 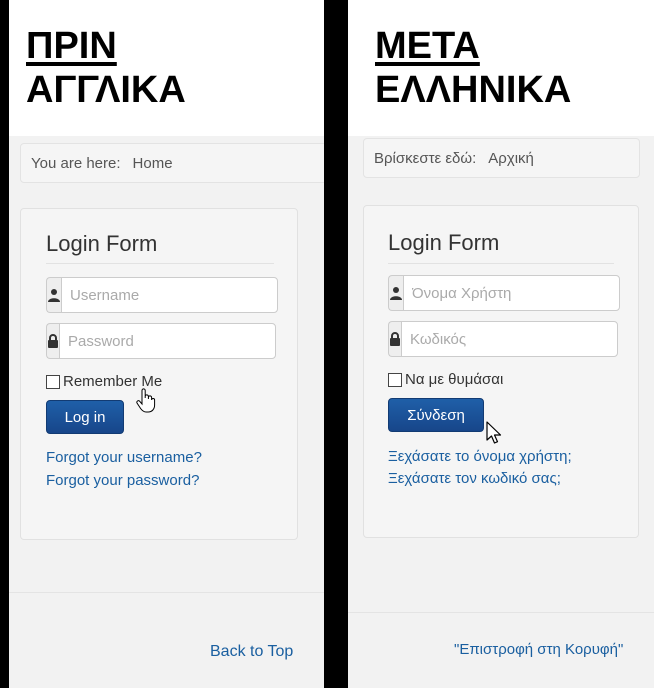 What do you see at coordinates (473, 68) in the screenshot?
I see `panel-heading-after: ΜΕΤΑ ΕΛΛΗΝΙΚΑ` at bounding box center [473, 68].